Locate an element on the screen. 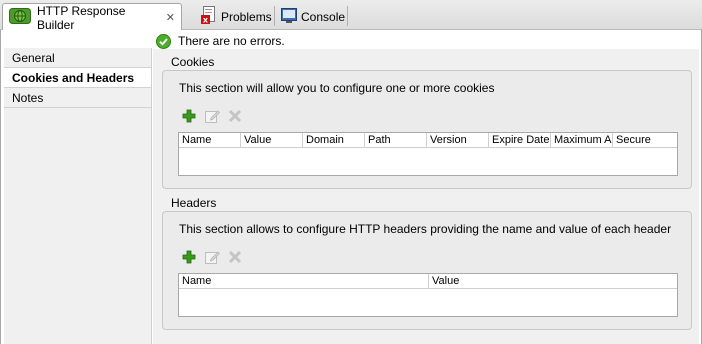  add-header-button is located at coordinates (189, 258).